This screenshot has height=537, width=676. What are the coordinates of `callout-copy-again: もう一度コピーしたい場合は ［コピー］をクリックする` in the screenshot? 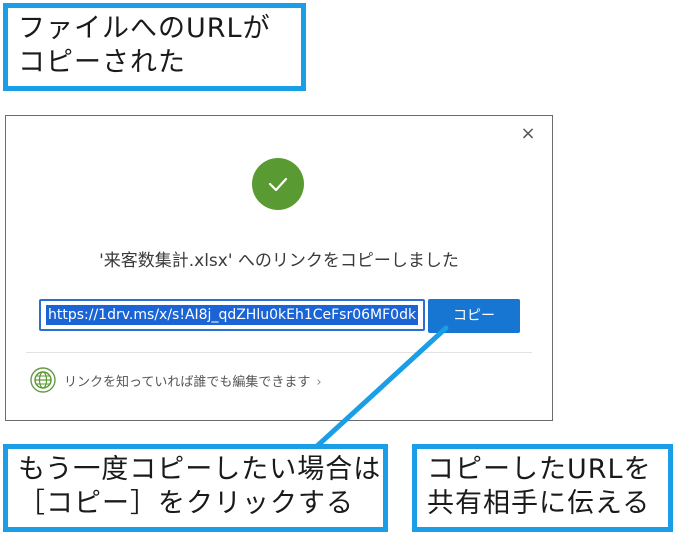 It's located at (195, 488).